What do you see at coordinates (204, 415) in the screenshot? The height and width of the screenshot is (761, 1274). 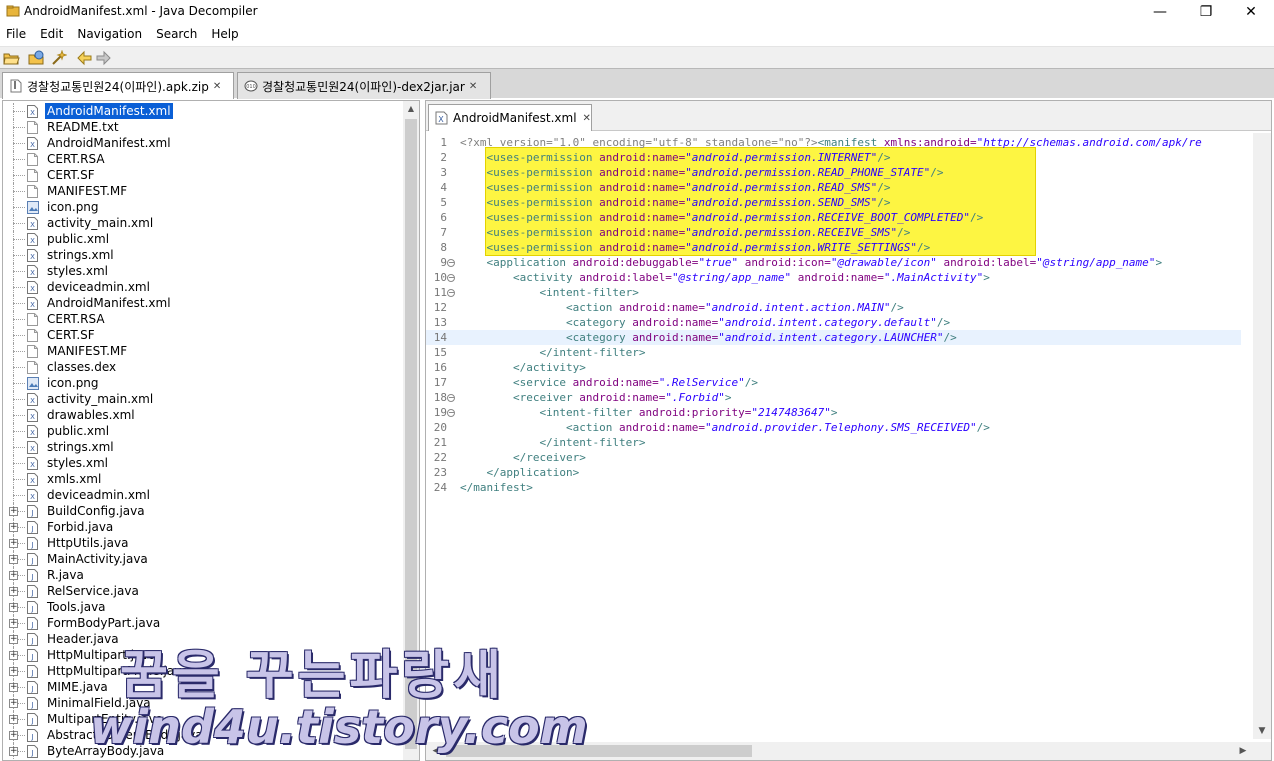 I see `tree-item: Xdrawables.xml` at bounding box center [204, 415].